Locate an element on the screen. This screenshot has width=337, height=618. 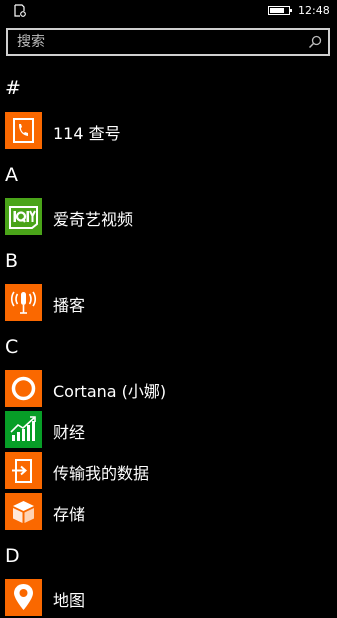
app-item-finance: 财经 is located at coordinates (168, 430).